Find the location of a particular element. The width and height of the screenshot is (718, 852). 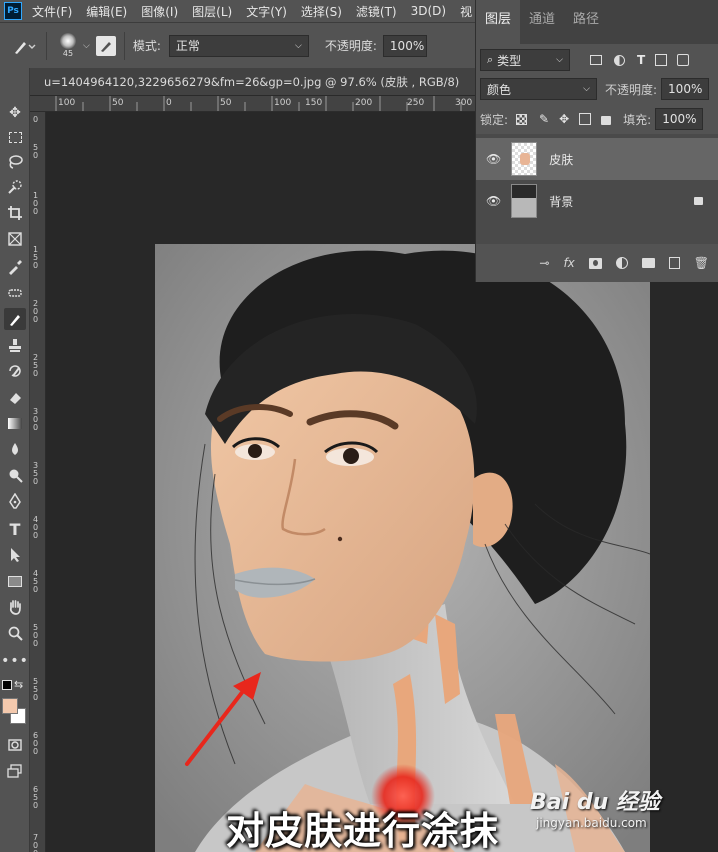

ruler-label: 1 5 0 is located at coordinates (36, 257).